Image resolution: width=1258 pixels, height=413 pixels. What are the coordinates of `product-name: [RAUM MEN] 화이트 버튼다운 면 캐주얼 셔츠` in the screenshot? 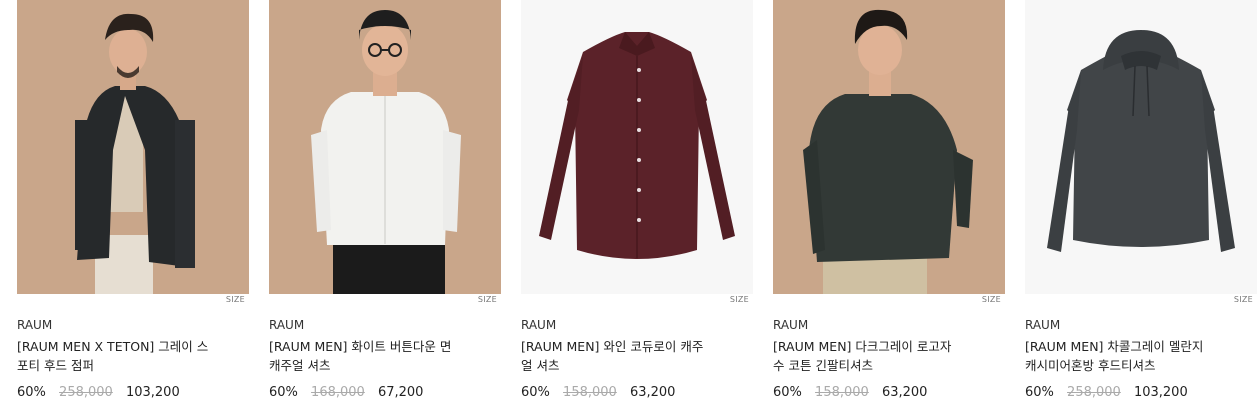 It's located at (379, 356).